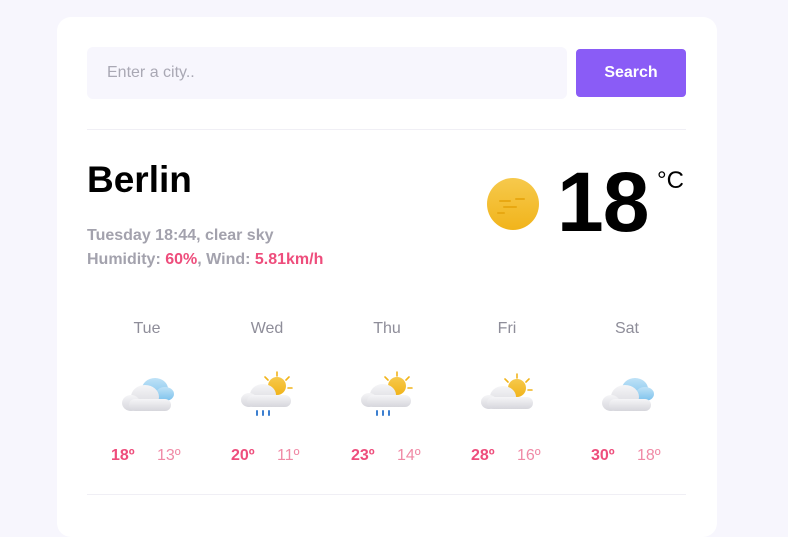 Image resolution: width=788 pixels, height=537 pixels. Describe the element at coordinates (409, 455) in the screenshot. I see `forecast-low: 14º` at that location.